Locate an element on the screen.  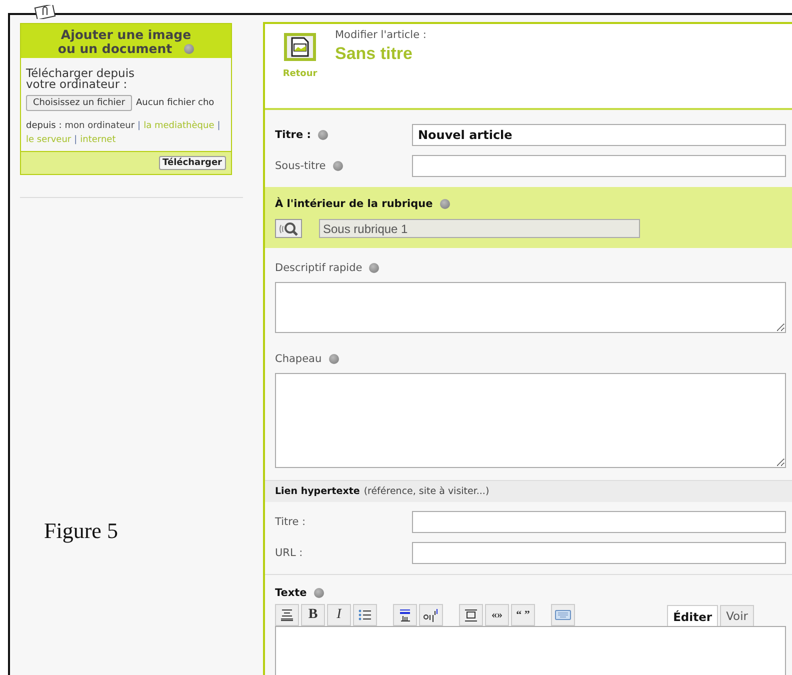
block-button is located at coordinates (471, 615).